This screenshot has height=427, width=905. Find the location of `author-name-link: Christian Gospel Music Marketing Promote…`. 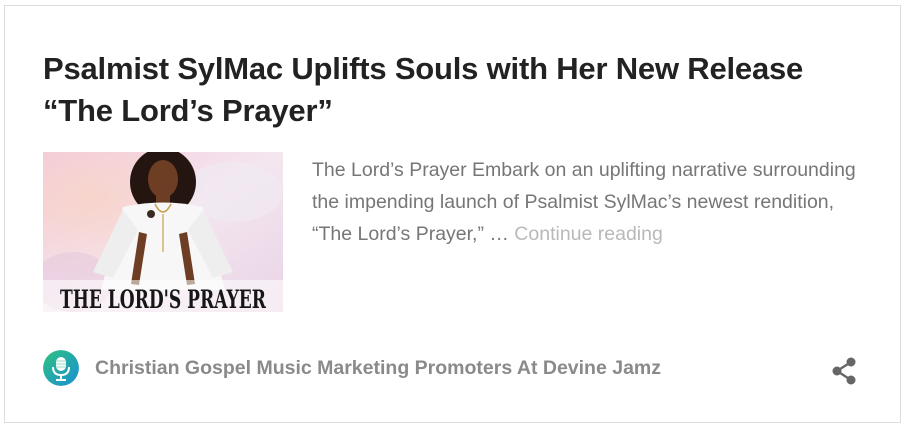

author-name-link: Christian Gospel Music Marketing Promote… is located at coordinates (378, 368).